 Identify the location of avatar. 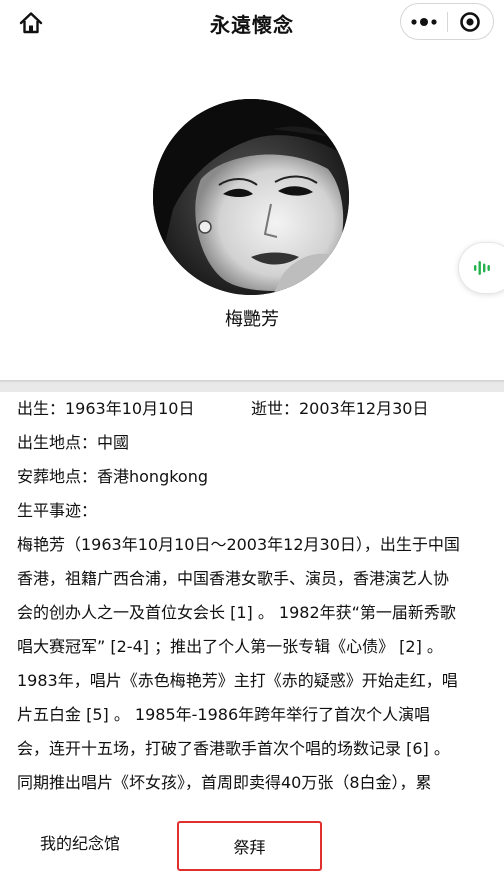
(251, 197).